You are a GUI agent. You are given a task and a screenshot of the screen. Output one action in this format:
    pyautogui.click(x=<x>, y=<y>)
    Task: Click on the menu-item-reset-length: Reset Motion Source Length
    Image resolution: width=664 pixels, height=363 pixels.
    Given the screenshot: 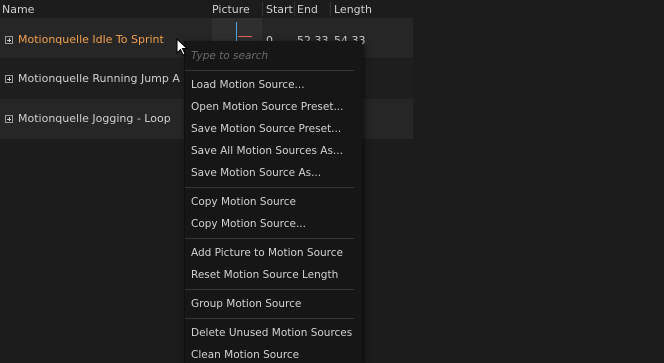 What is the action you would take?
    pyautogui.click(x=264, y=275)
    